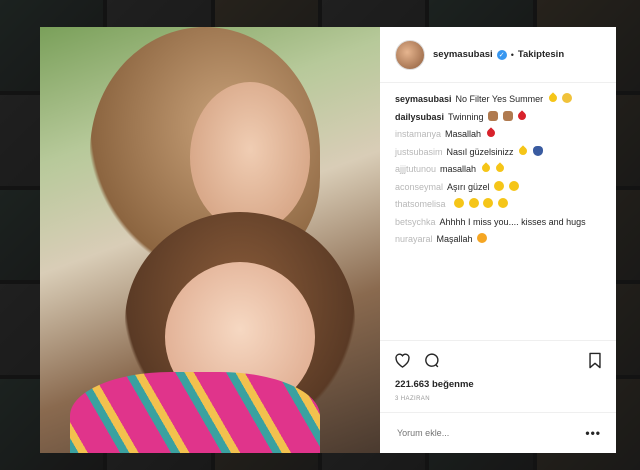 The width and height of the screenshot is (640, 470). What do you see at coordinates (410, 54) in the screenshot?
I see `avatar` at bounding box center [410, 54].